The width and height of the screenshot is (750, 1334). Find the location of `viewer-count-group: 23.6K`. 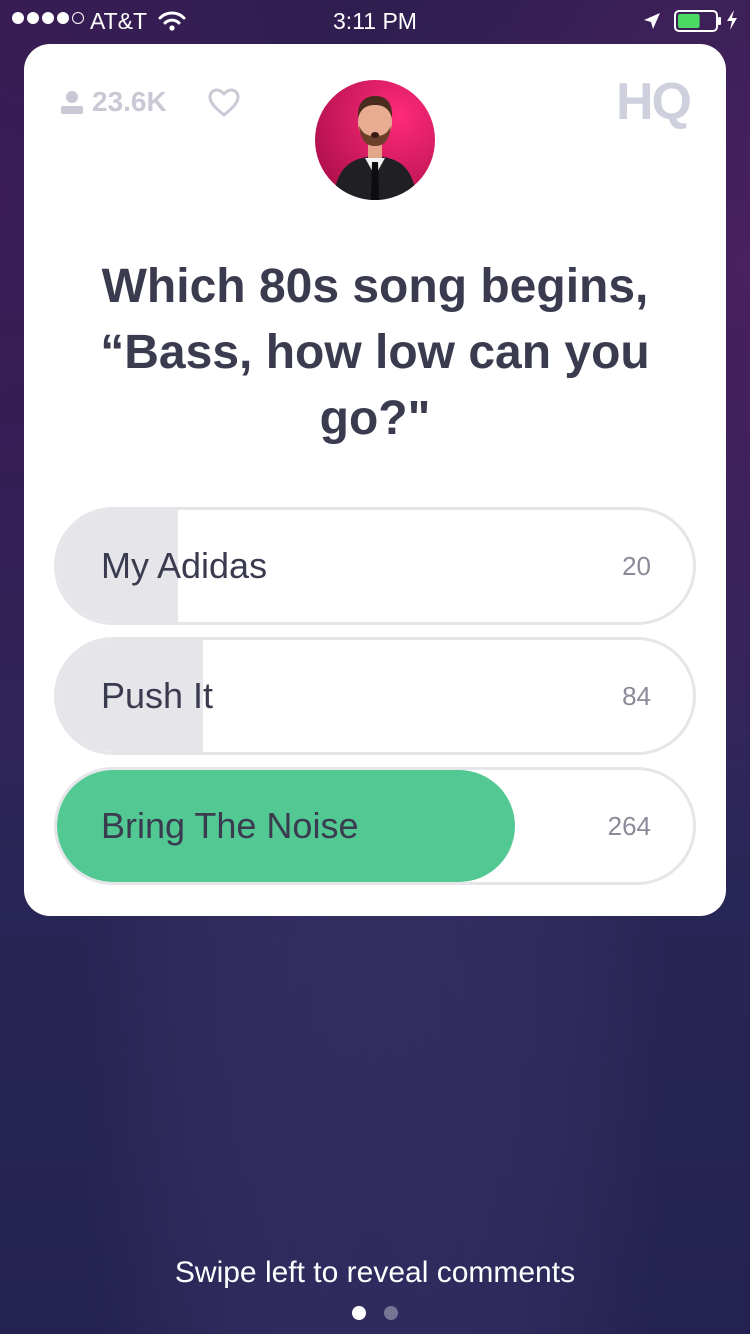

viewer-count-group: 23.6K is located at coordinates (113, 102).